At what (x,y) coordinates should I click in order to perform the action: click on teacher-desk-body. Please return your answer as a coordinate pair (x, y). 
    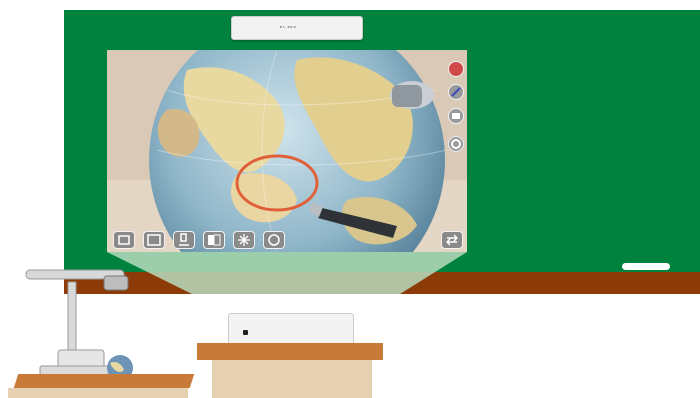
    Looking at the image, I should click on (98, 393).